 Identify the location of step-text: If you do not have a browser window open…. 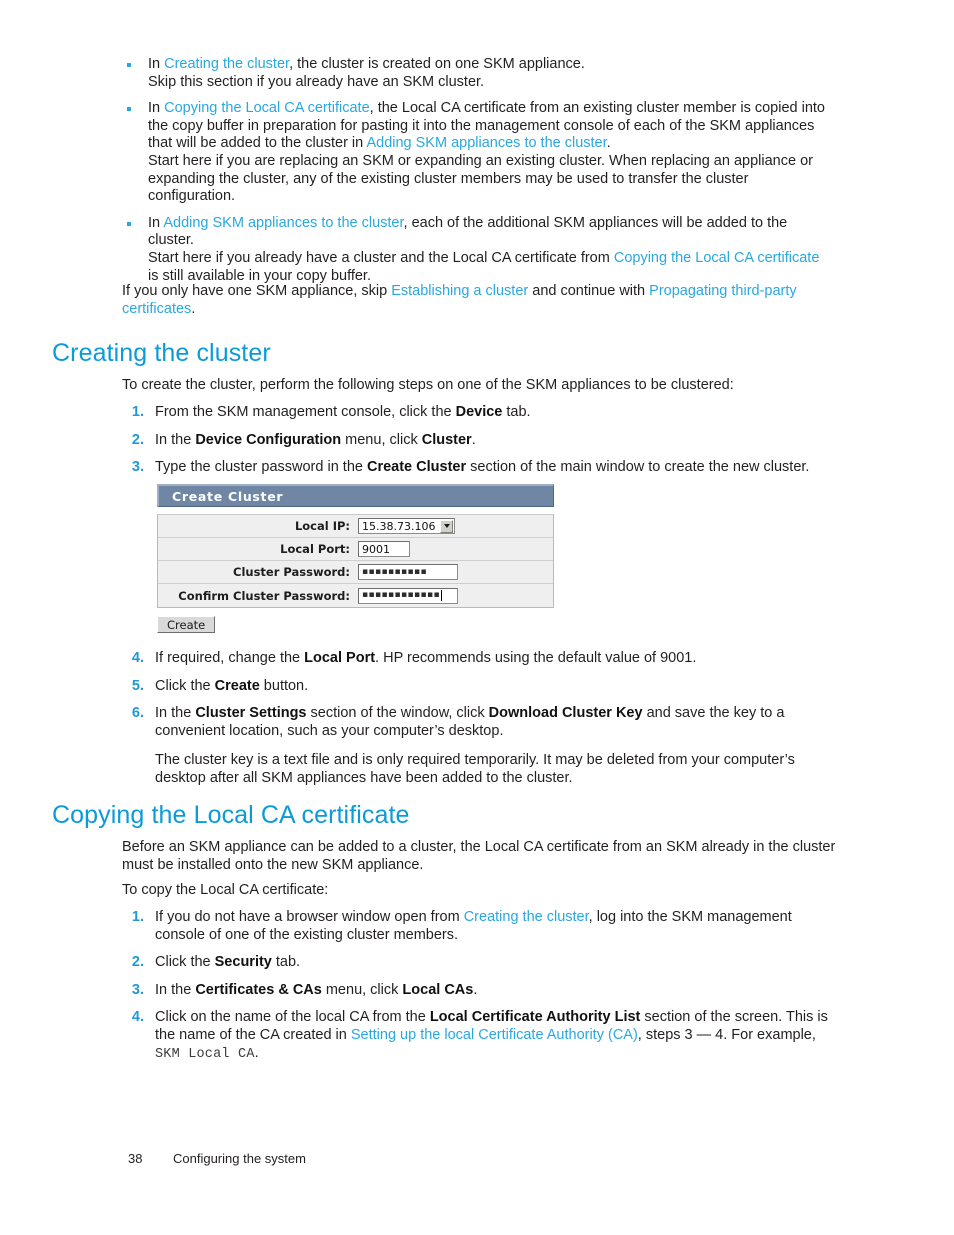
(498, 926).